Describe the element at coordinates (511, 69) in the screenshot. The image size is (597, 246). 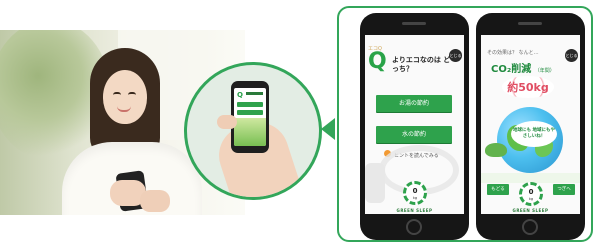
I see `result-title-main: CO₂削減` at that location.